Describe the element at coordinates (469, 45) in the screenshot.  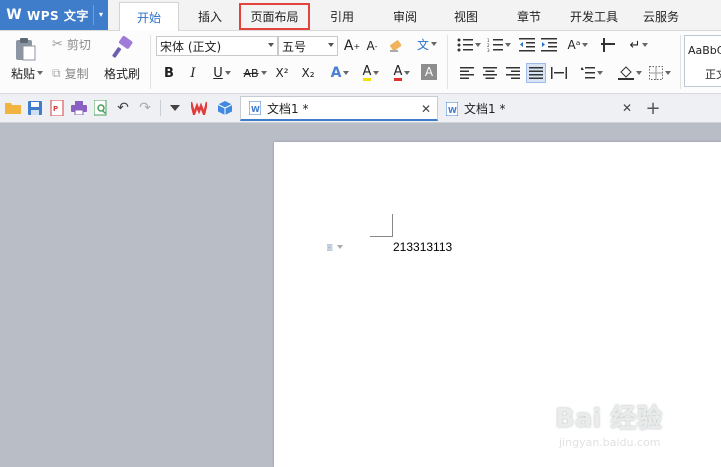
I see `bullet-list-icon` at that location.